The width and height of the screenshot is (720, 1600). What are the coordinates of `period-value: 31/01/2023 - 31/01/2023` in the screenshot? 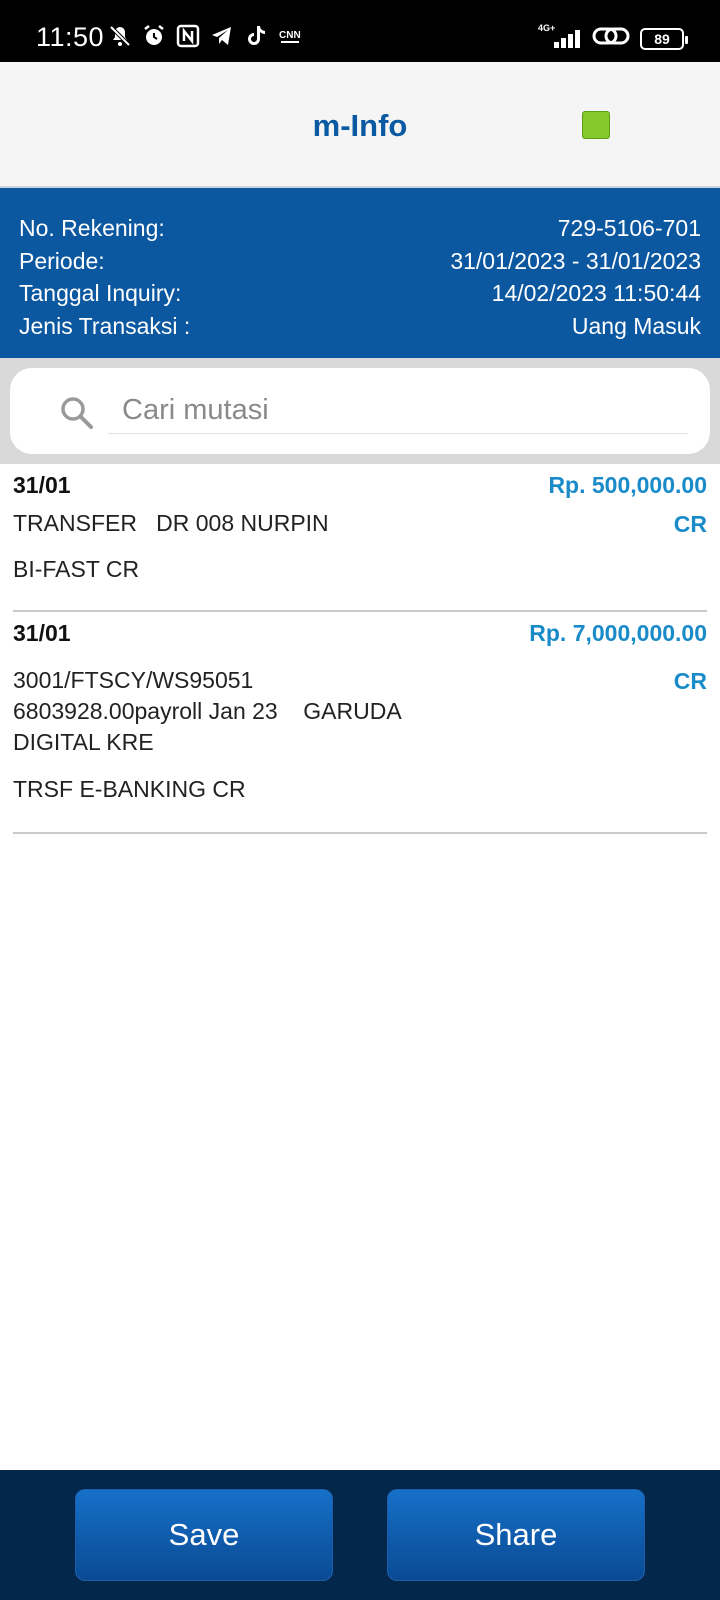 It's located at (575, 260).